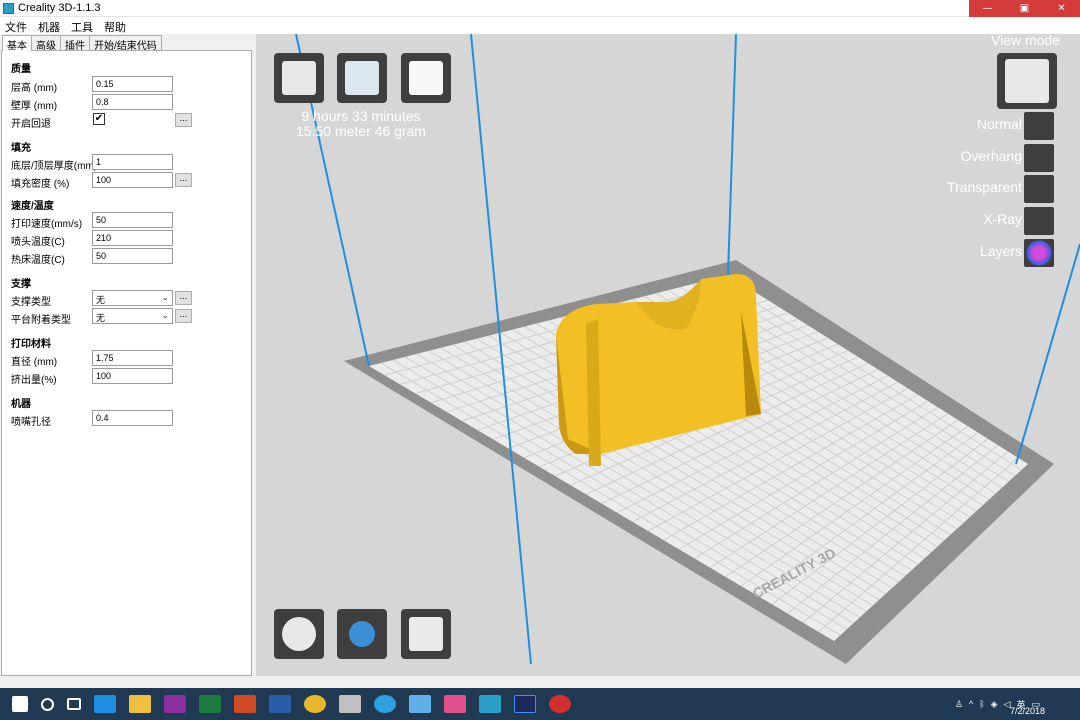 The width and height of the screenshot is (1080, 720). Describe the element at coordinates (994, 704) in the screenshot. I see `network-icon: ◈` at that location.